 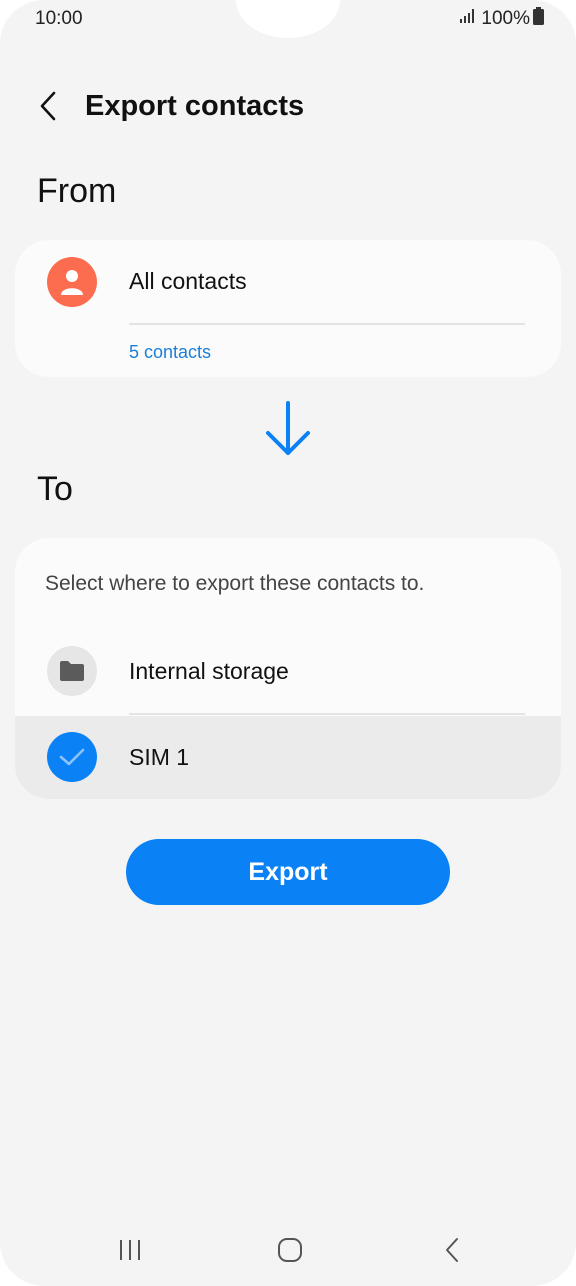 What do you see at coordinates (288, 431) in the screenshot?
I see `arrow-down-icon` at bounding box center [288, 431].